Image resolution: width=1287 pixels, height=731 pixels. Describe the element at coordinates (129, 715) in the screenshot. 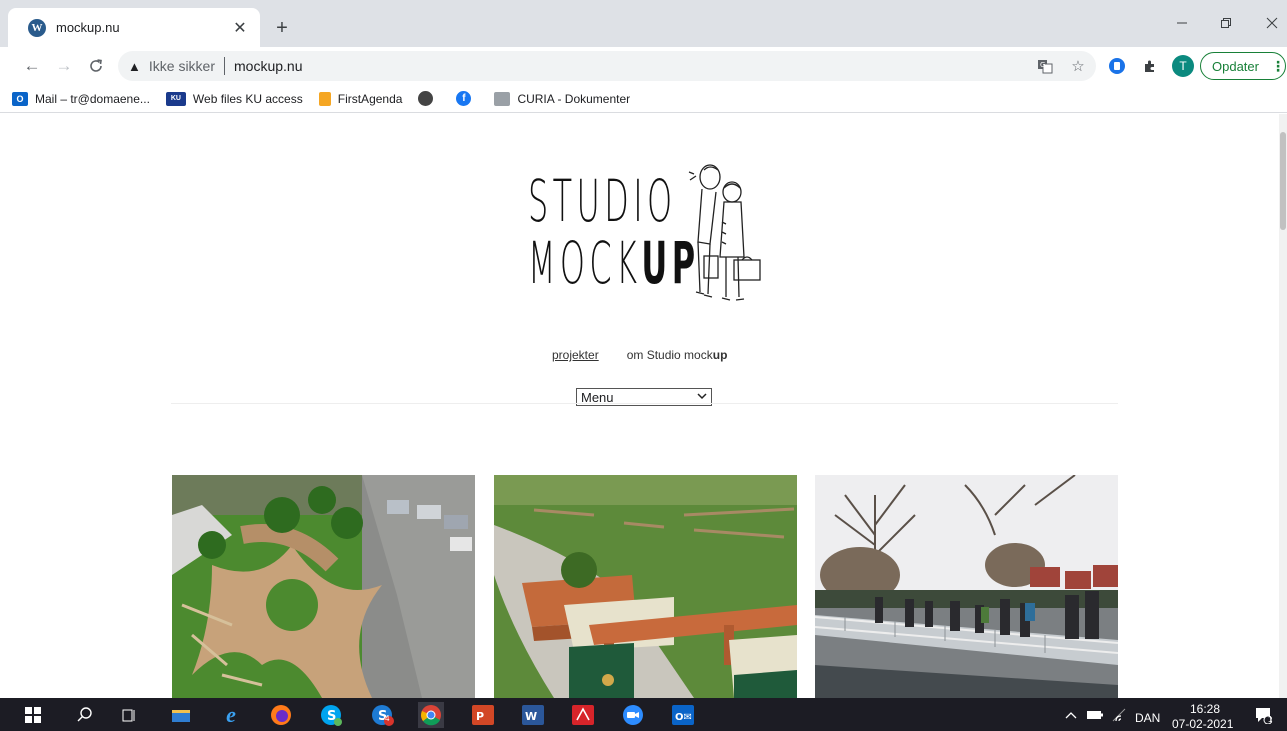

I see `task-view-icon` at that location.